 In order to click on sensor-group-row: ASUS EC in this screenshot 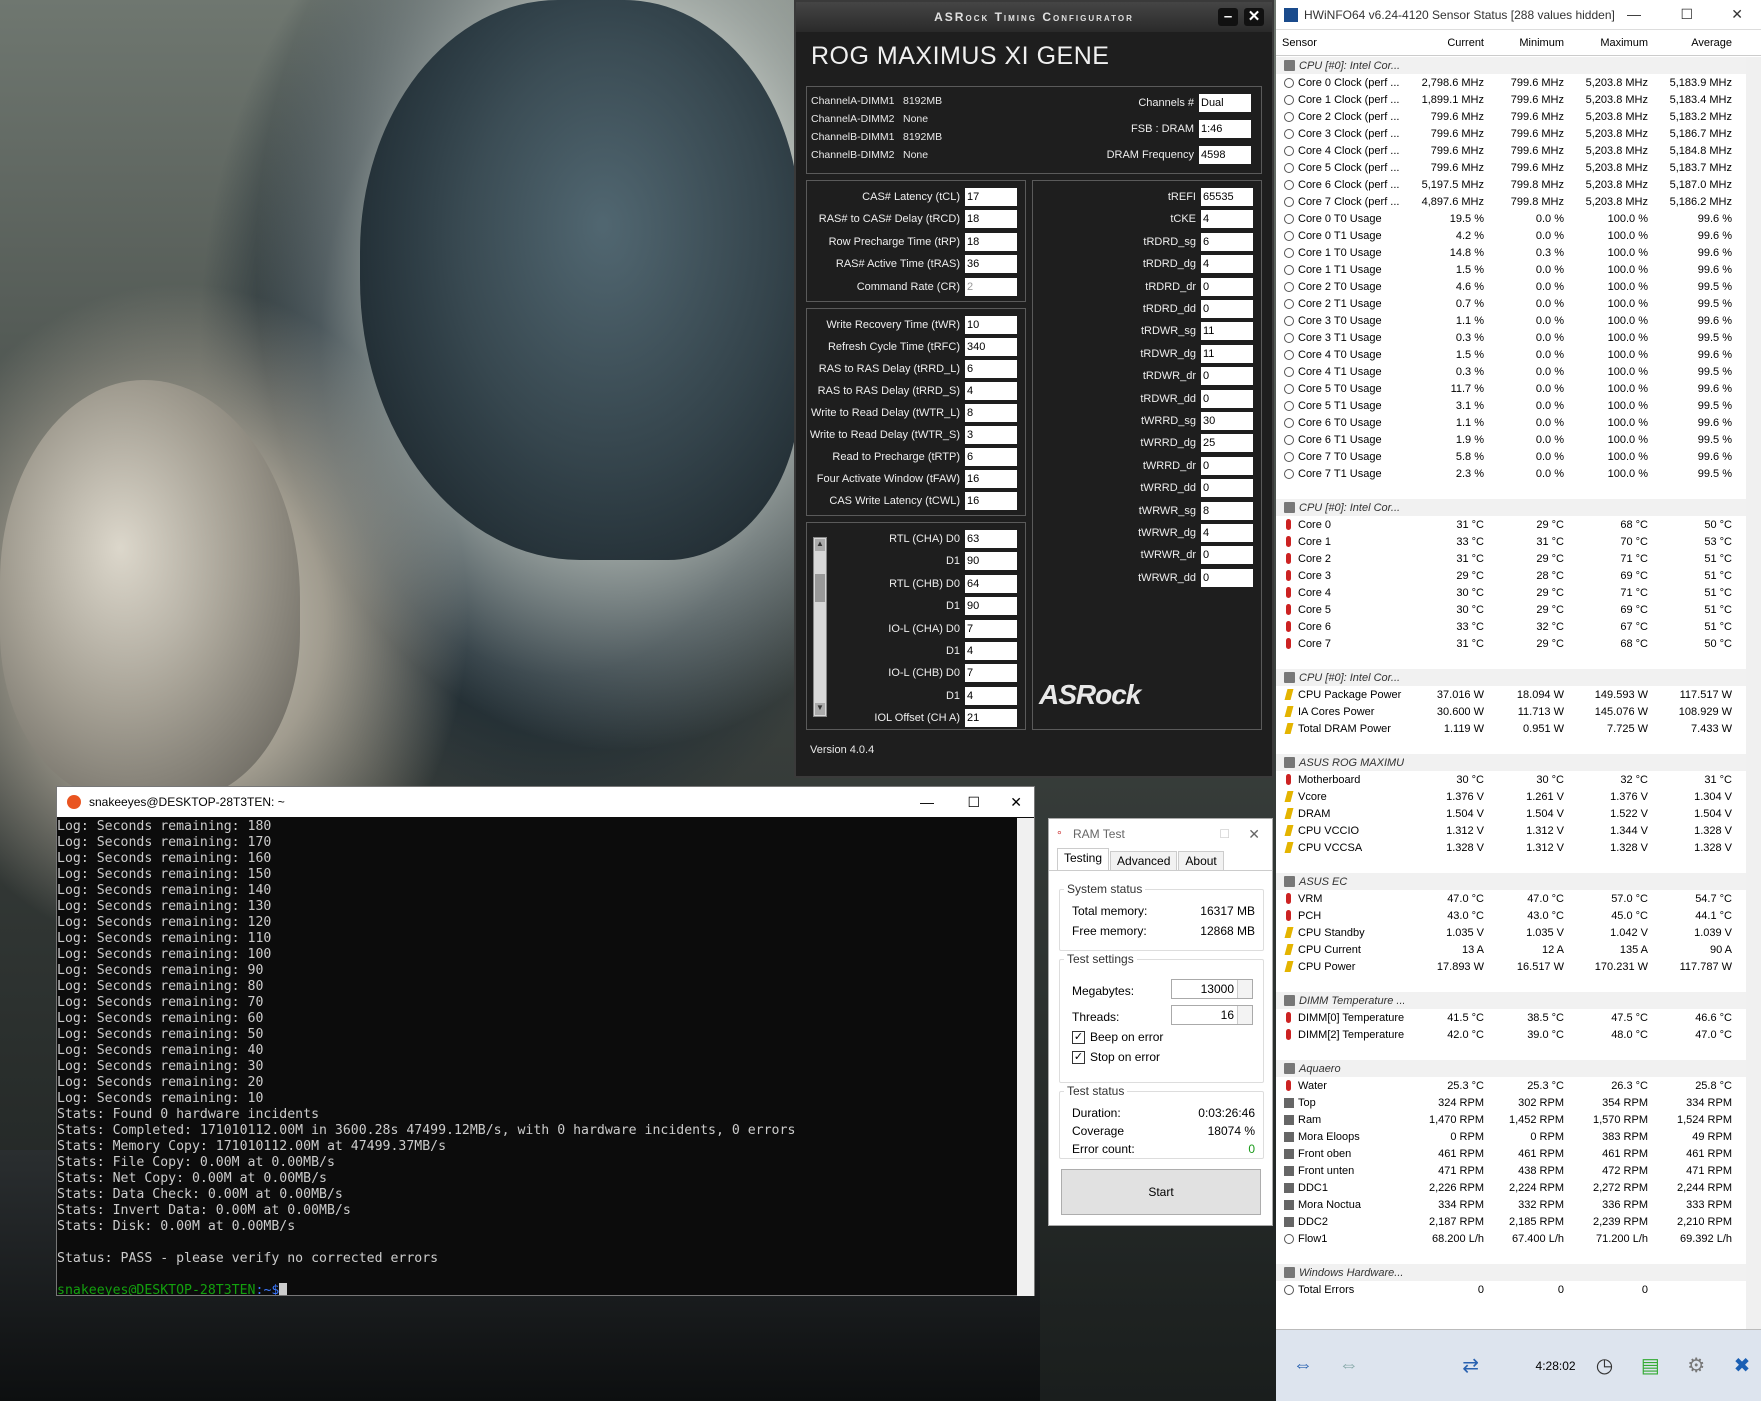, I will do `click(1511, 881)`.